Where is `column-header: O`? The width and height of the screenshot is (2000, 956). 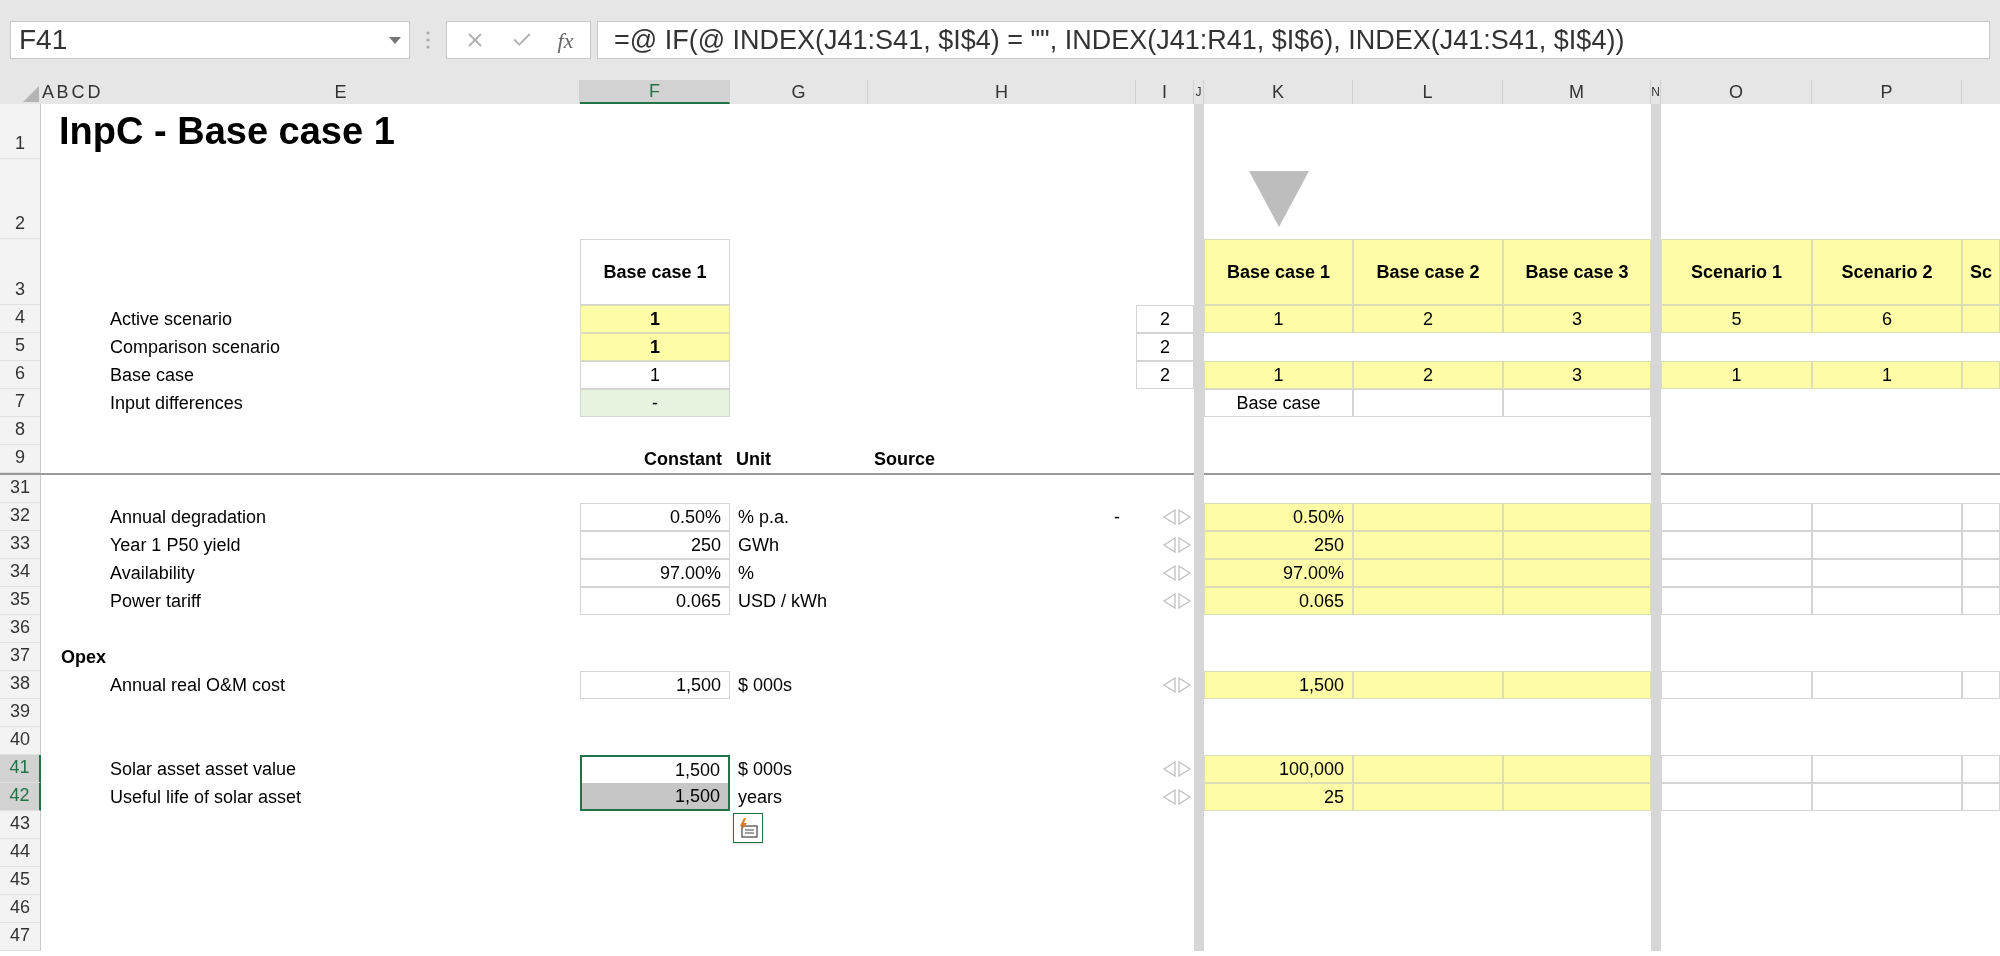 column-header: O is located at coordinates (1736, 92).